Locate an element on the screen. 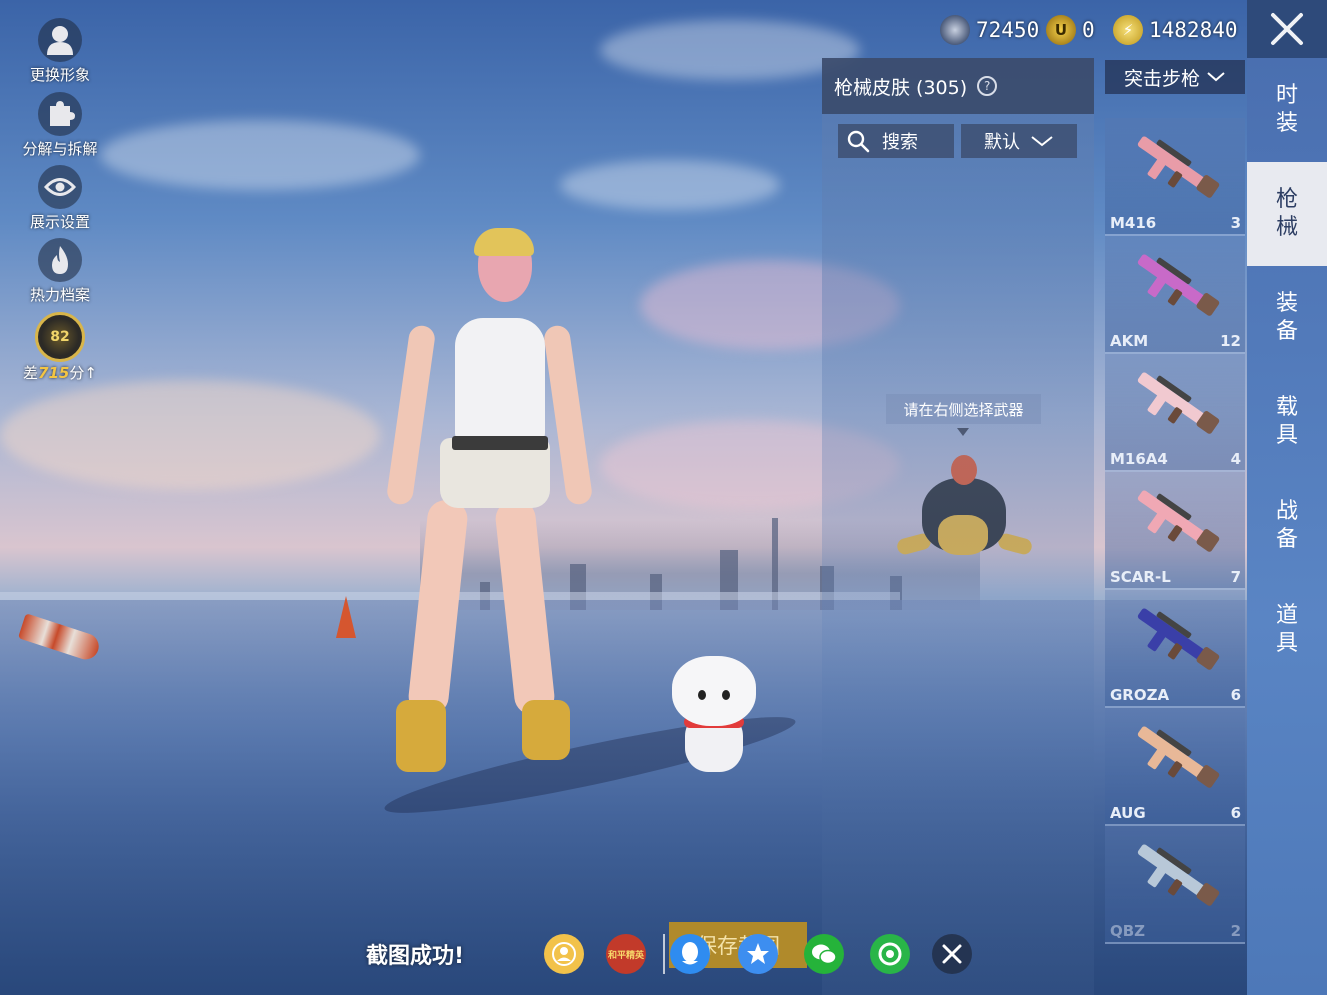 This screenshot has height=995, width=1327. category-tab-label: 载具 is located at coordinates (1286, 421).